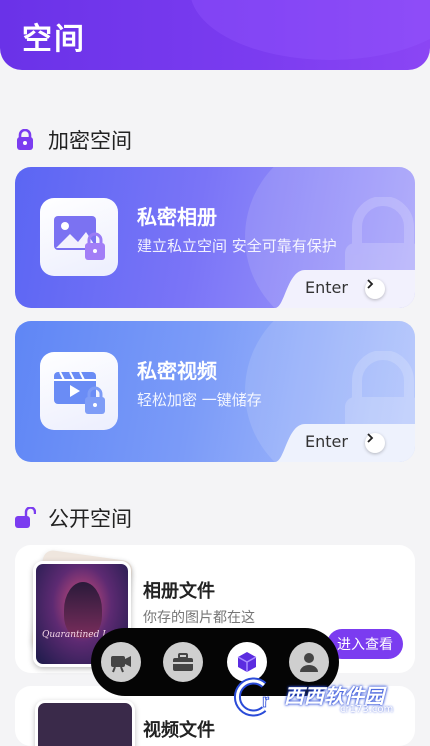 This screenshot has height=746, width=430. Describe the element at coordinates (265, 701) in the screenshot. I see `svg-text: r` at that location.